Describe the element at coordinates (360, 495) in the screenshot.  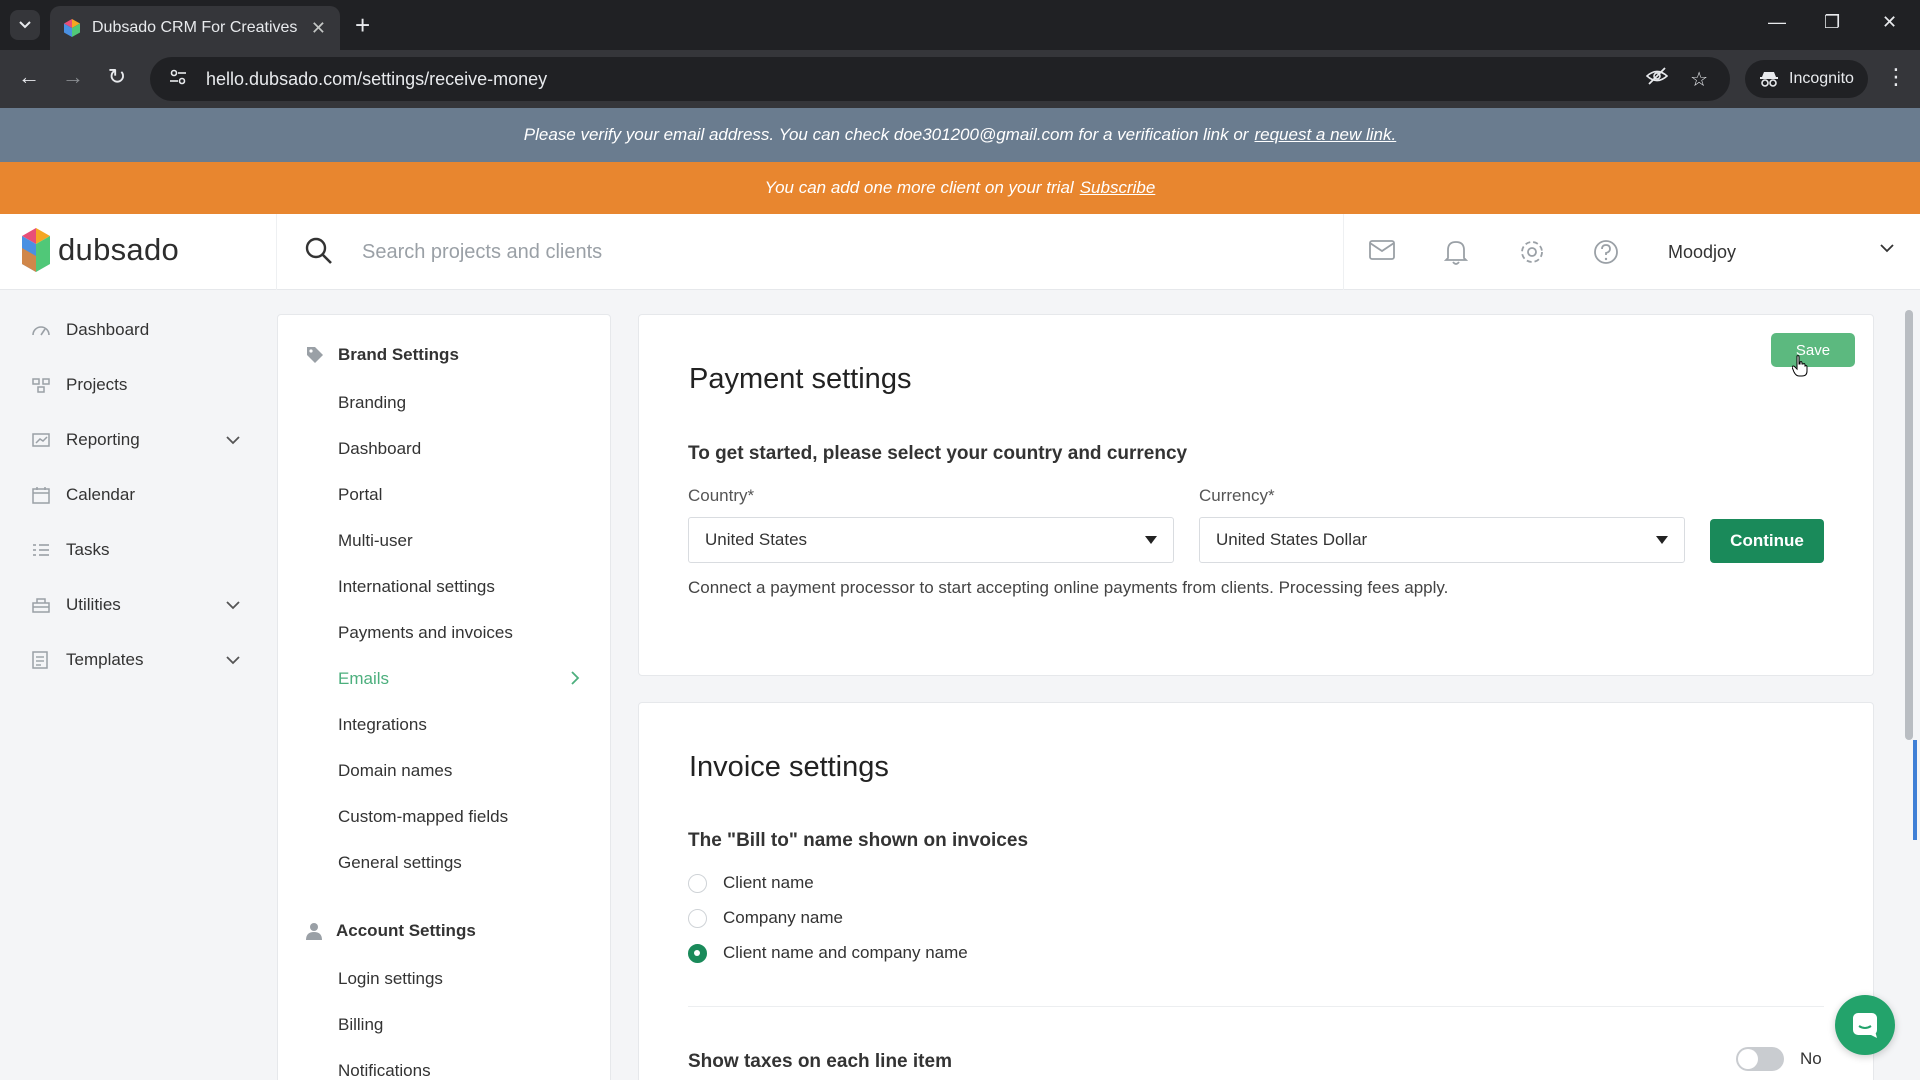
I see `settings-item-portal: Portal` at that location.